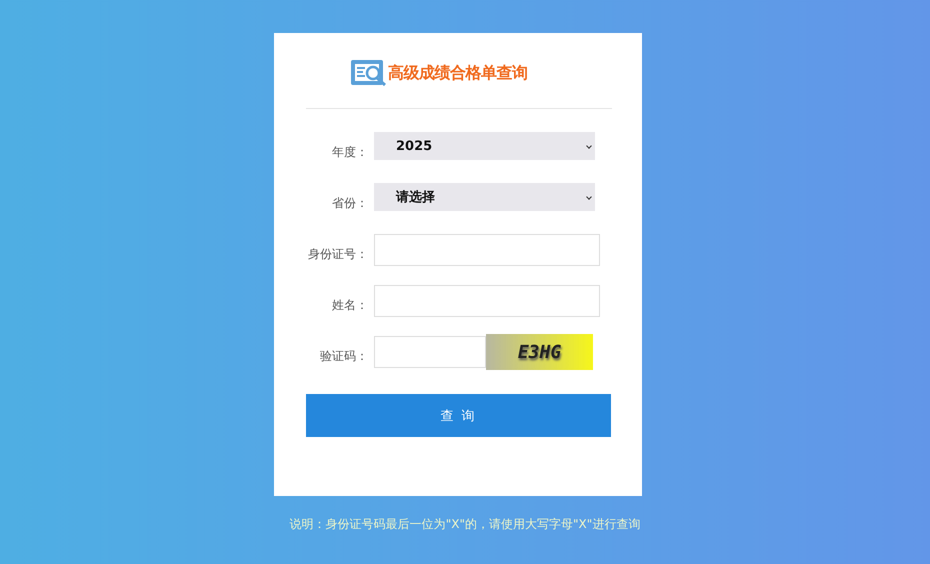  Describe the element at coordinates (349, 305) in the screenshot. I see `field-label: 姓名：` at that location.